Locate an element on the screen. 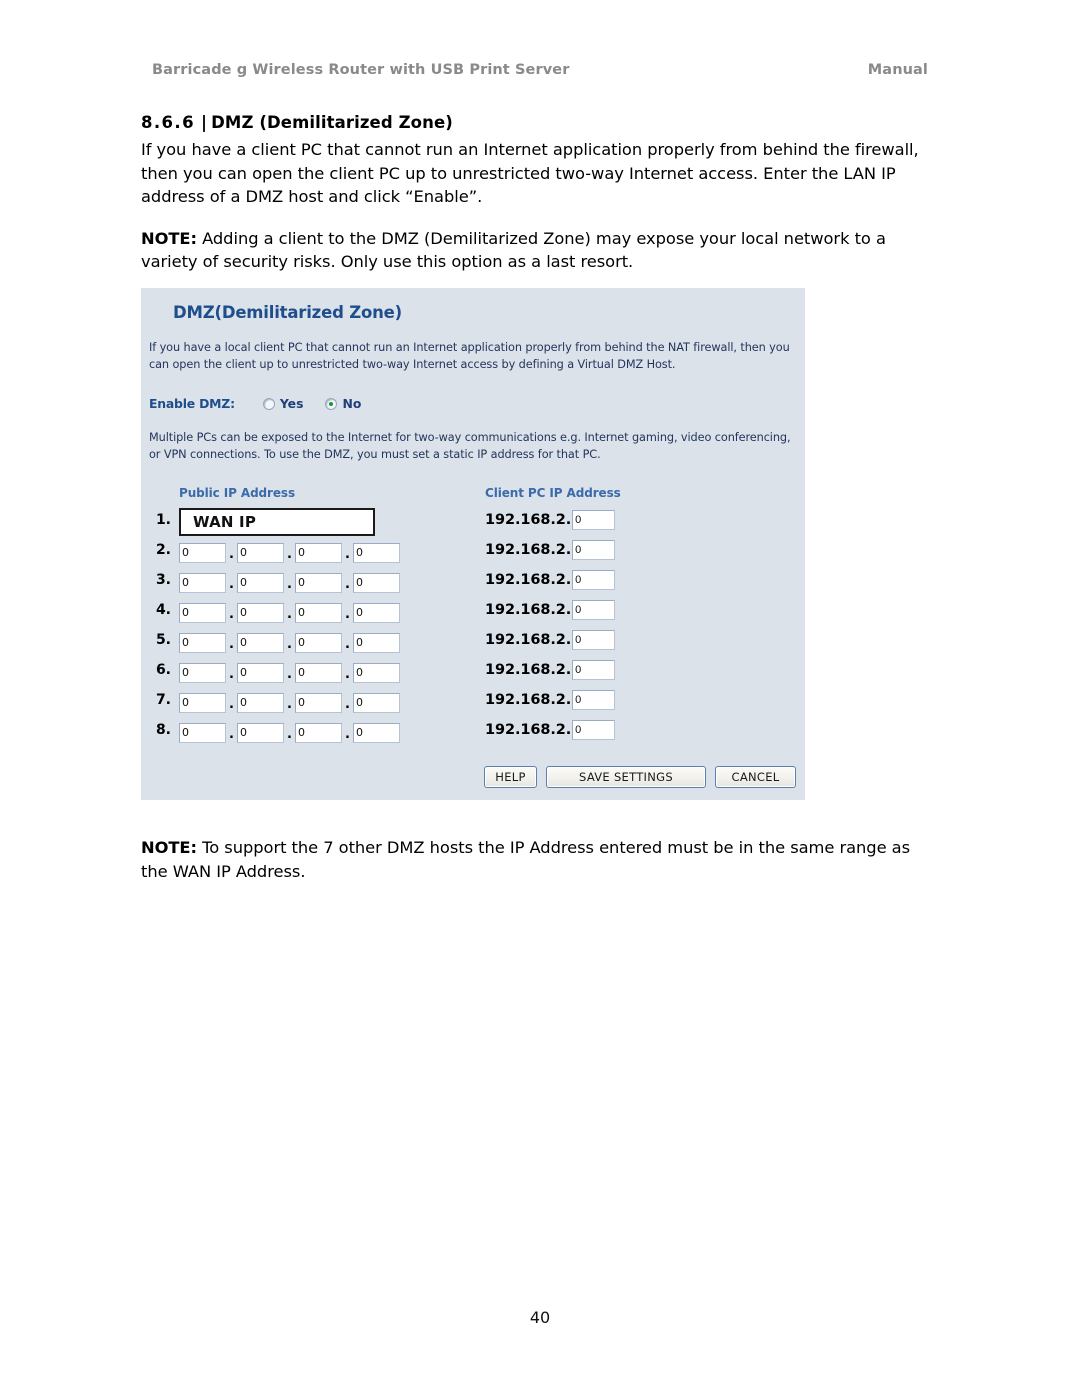 This screenshot has width=1080, height=1397. page-title: 8.6.6 | DMZ (Demilitarized Zone) is located at coordinates (541, 122).